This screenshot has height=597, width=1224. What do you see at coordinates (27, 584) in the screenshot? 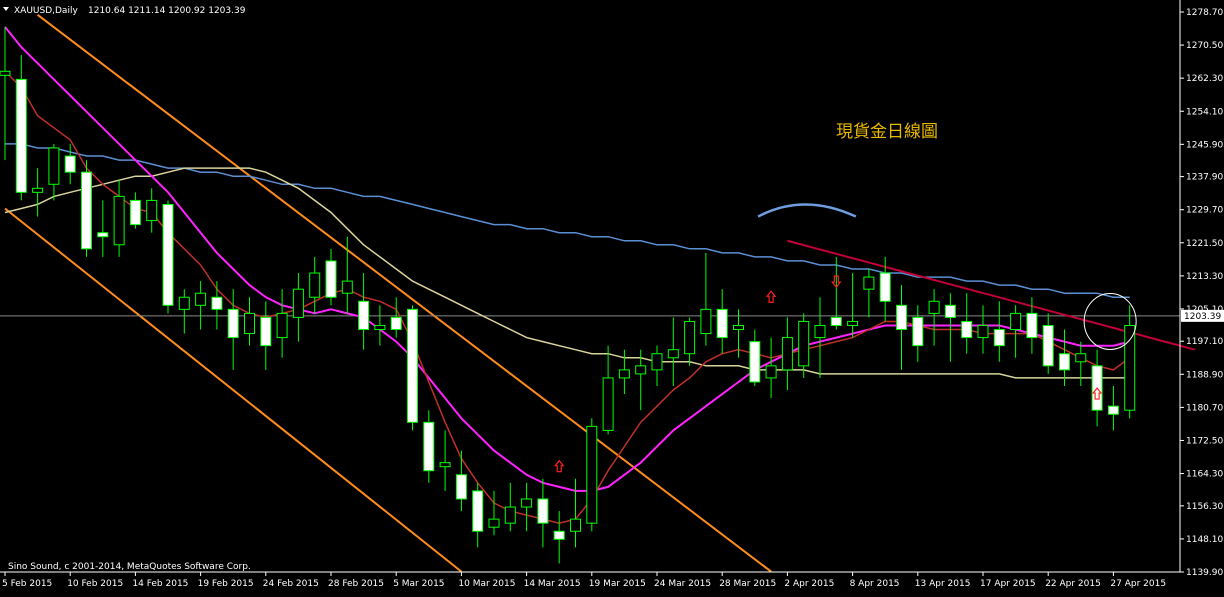
I see `time-tick-label: 5 Feb 2015` at bounding box center [27, 584].